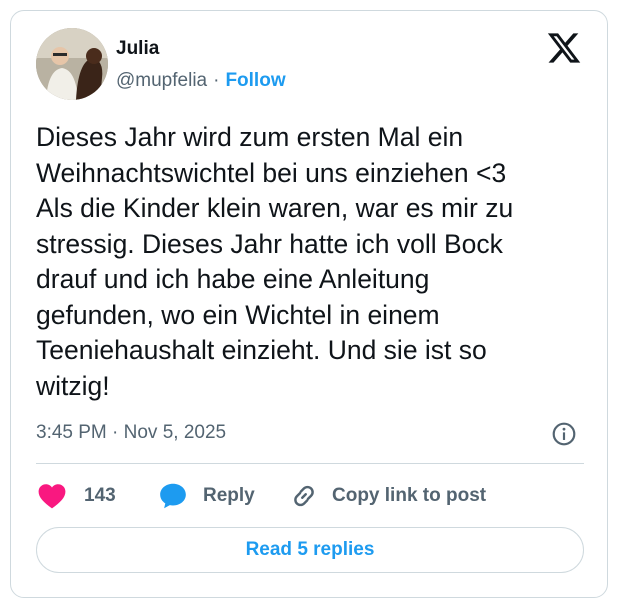 This screenshot has height=610, width=620. Describe the element at coordinates (161, 81) in the screenshot. I see `author-handle: @mupfelia` at that location.